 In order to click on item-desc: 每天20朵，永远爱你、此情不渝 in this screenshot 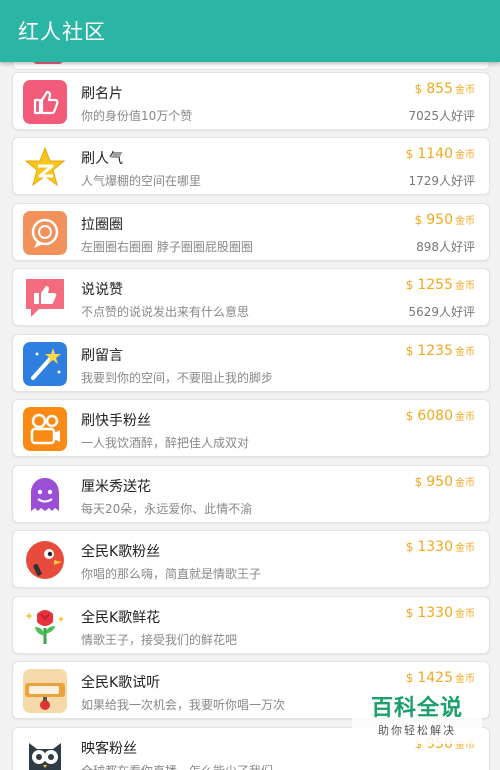, I will do `click(167, 509)`.